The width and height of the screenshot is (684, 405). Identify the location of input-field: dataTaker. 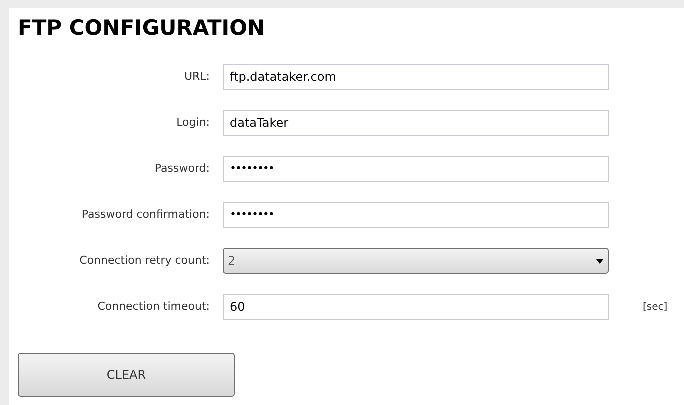
(416, 123).